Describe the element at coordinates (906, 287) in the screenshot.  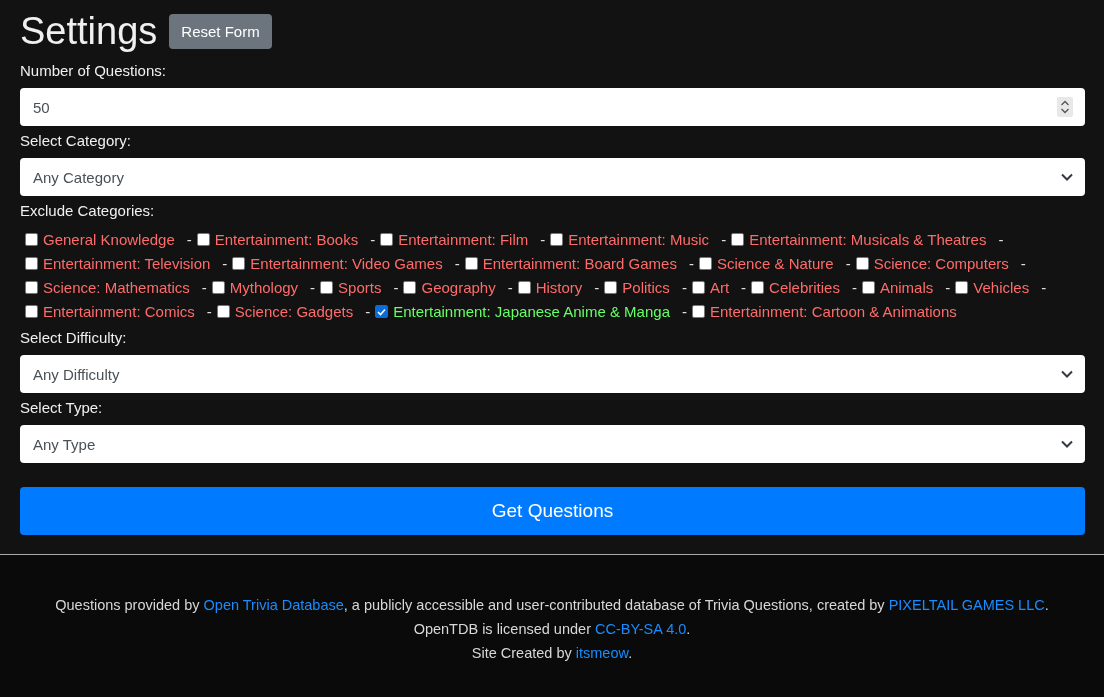
I see `category-label: Animals` at that location.